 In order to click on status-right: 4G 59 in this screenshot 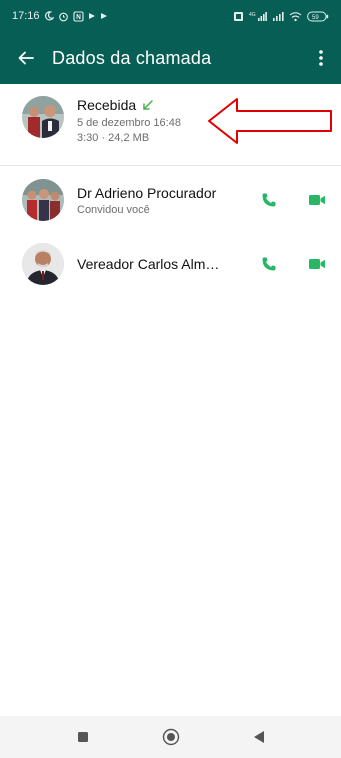, I will do `click(281, 16)`.